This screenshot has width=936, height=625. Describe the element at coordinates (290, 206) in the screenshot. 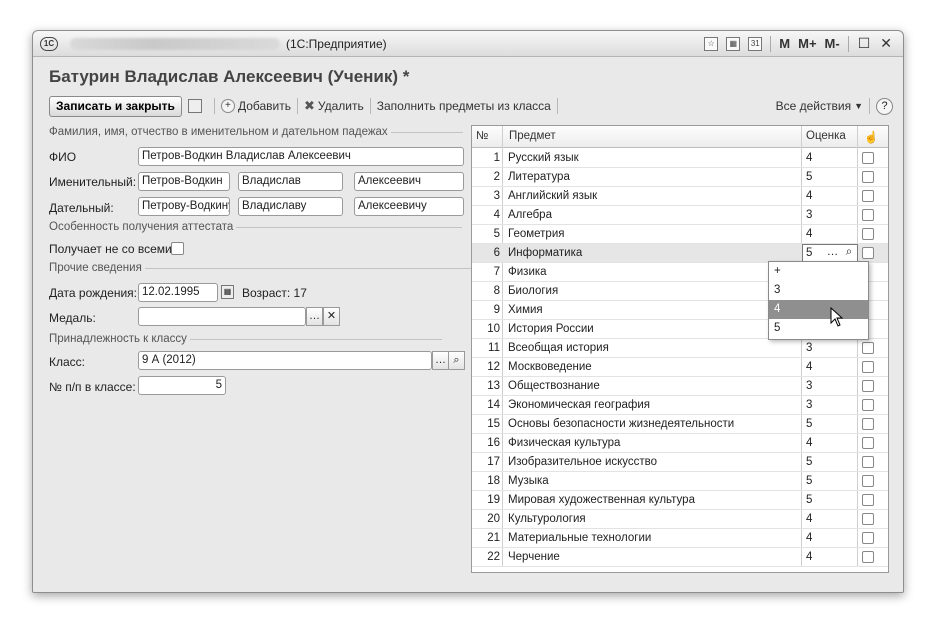

I see `dative-name-field: Владиславу` at that location.